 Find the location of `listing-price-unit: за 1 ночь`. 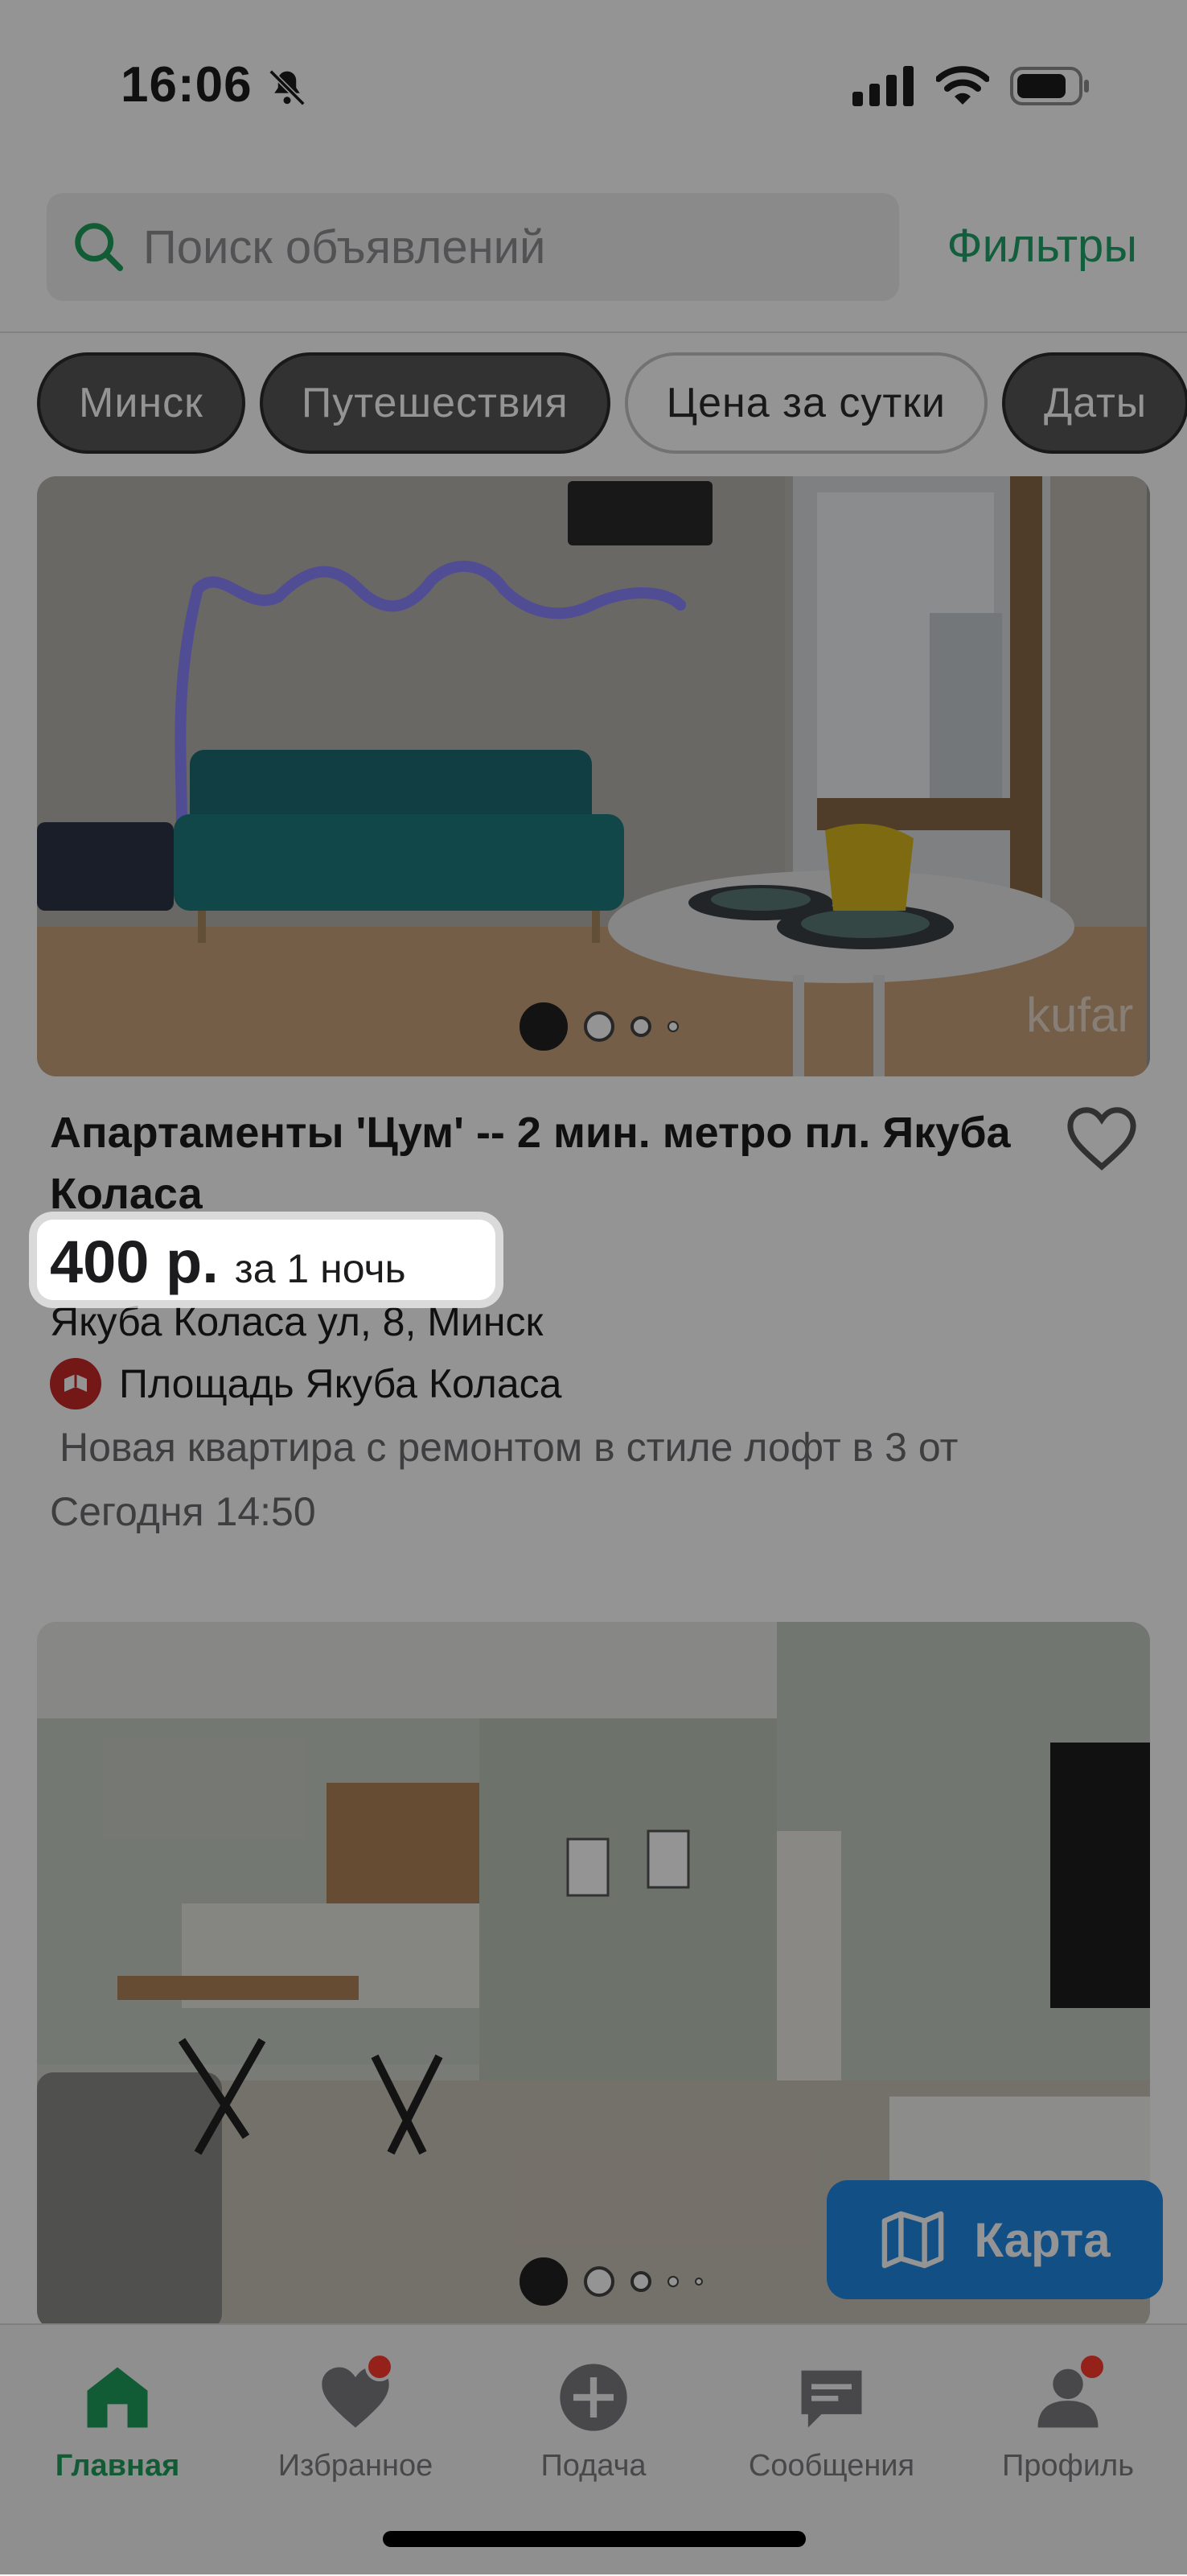

listing-price-unit: за 1 ночь is located at coordinates (320, 1268).